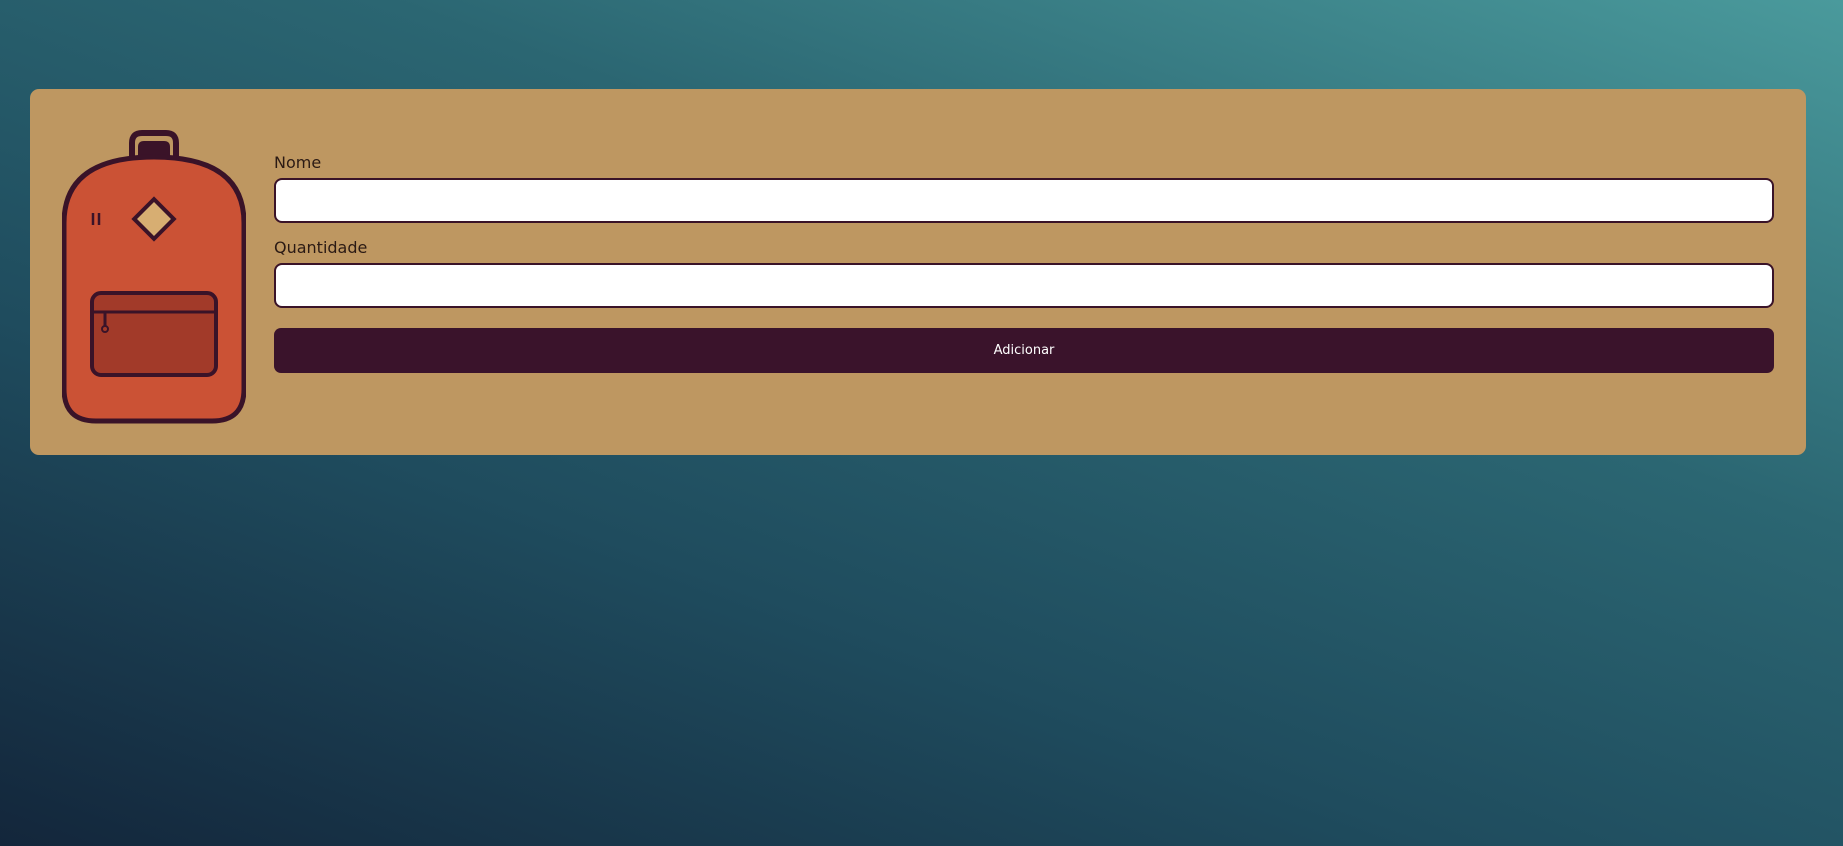 This screenshot has width=1843, height=846. Describe the element at coordinates (154, 277) in the screenshot. I see `backpack-icon` at that location.